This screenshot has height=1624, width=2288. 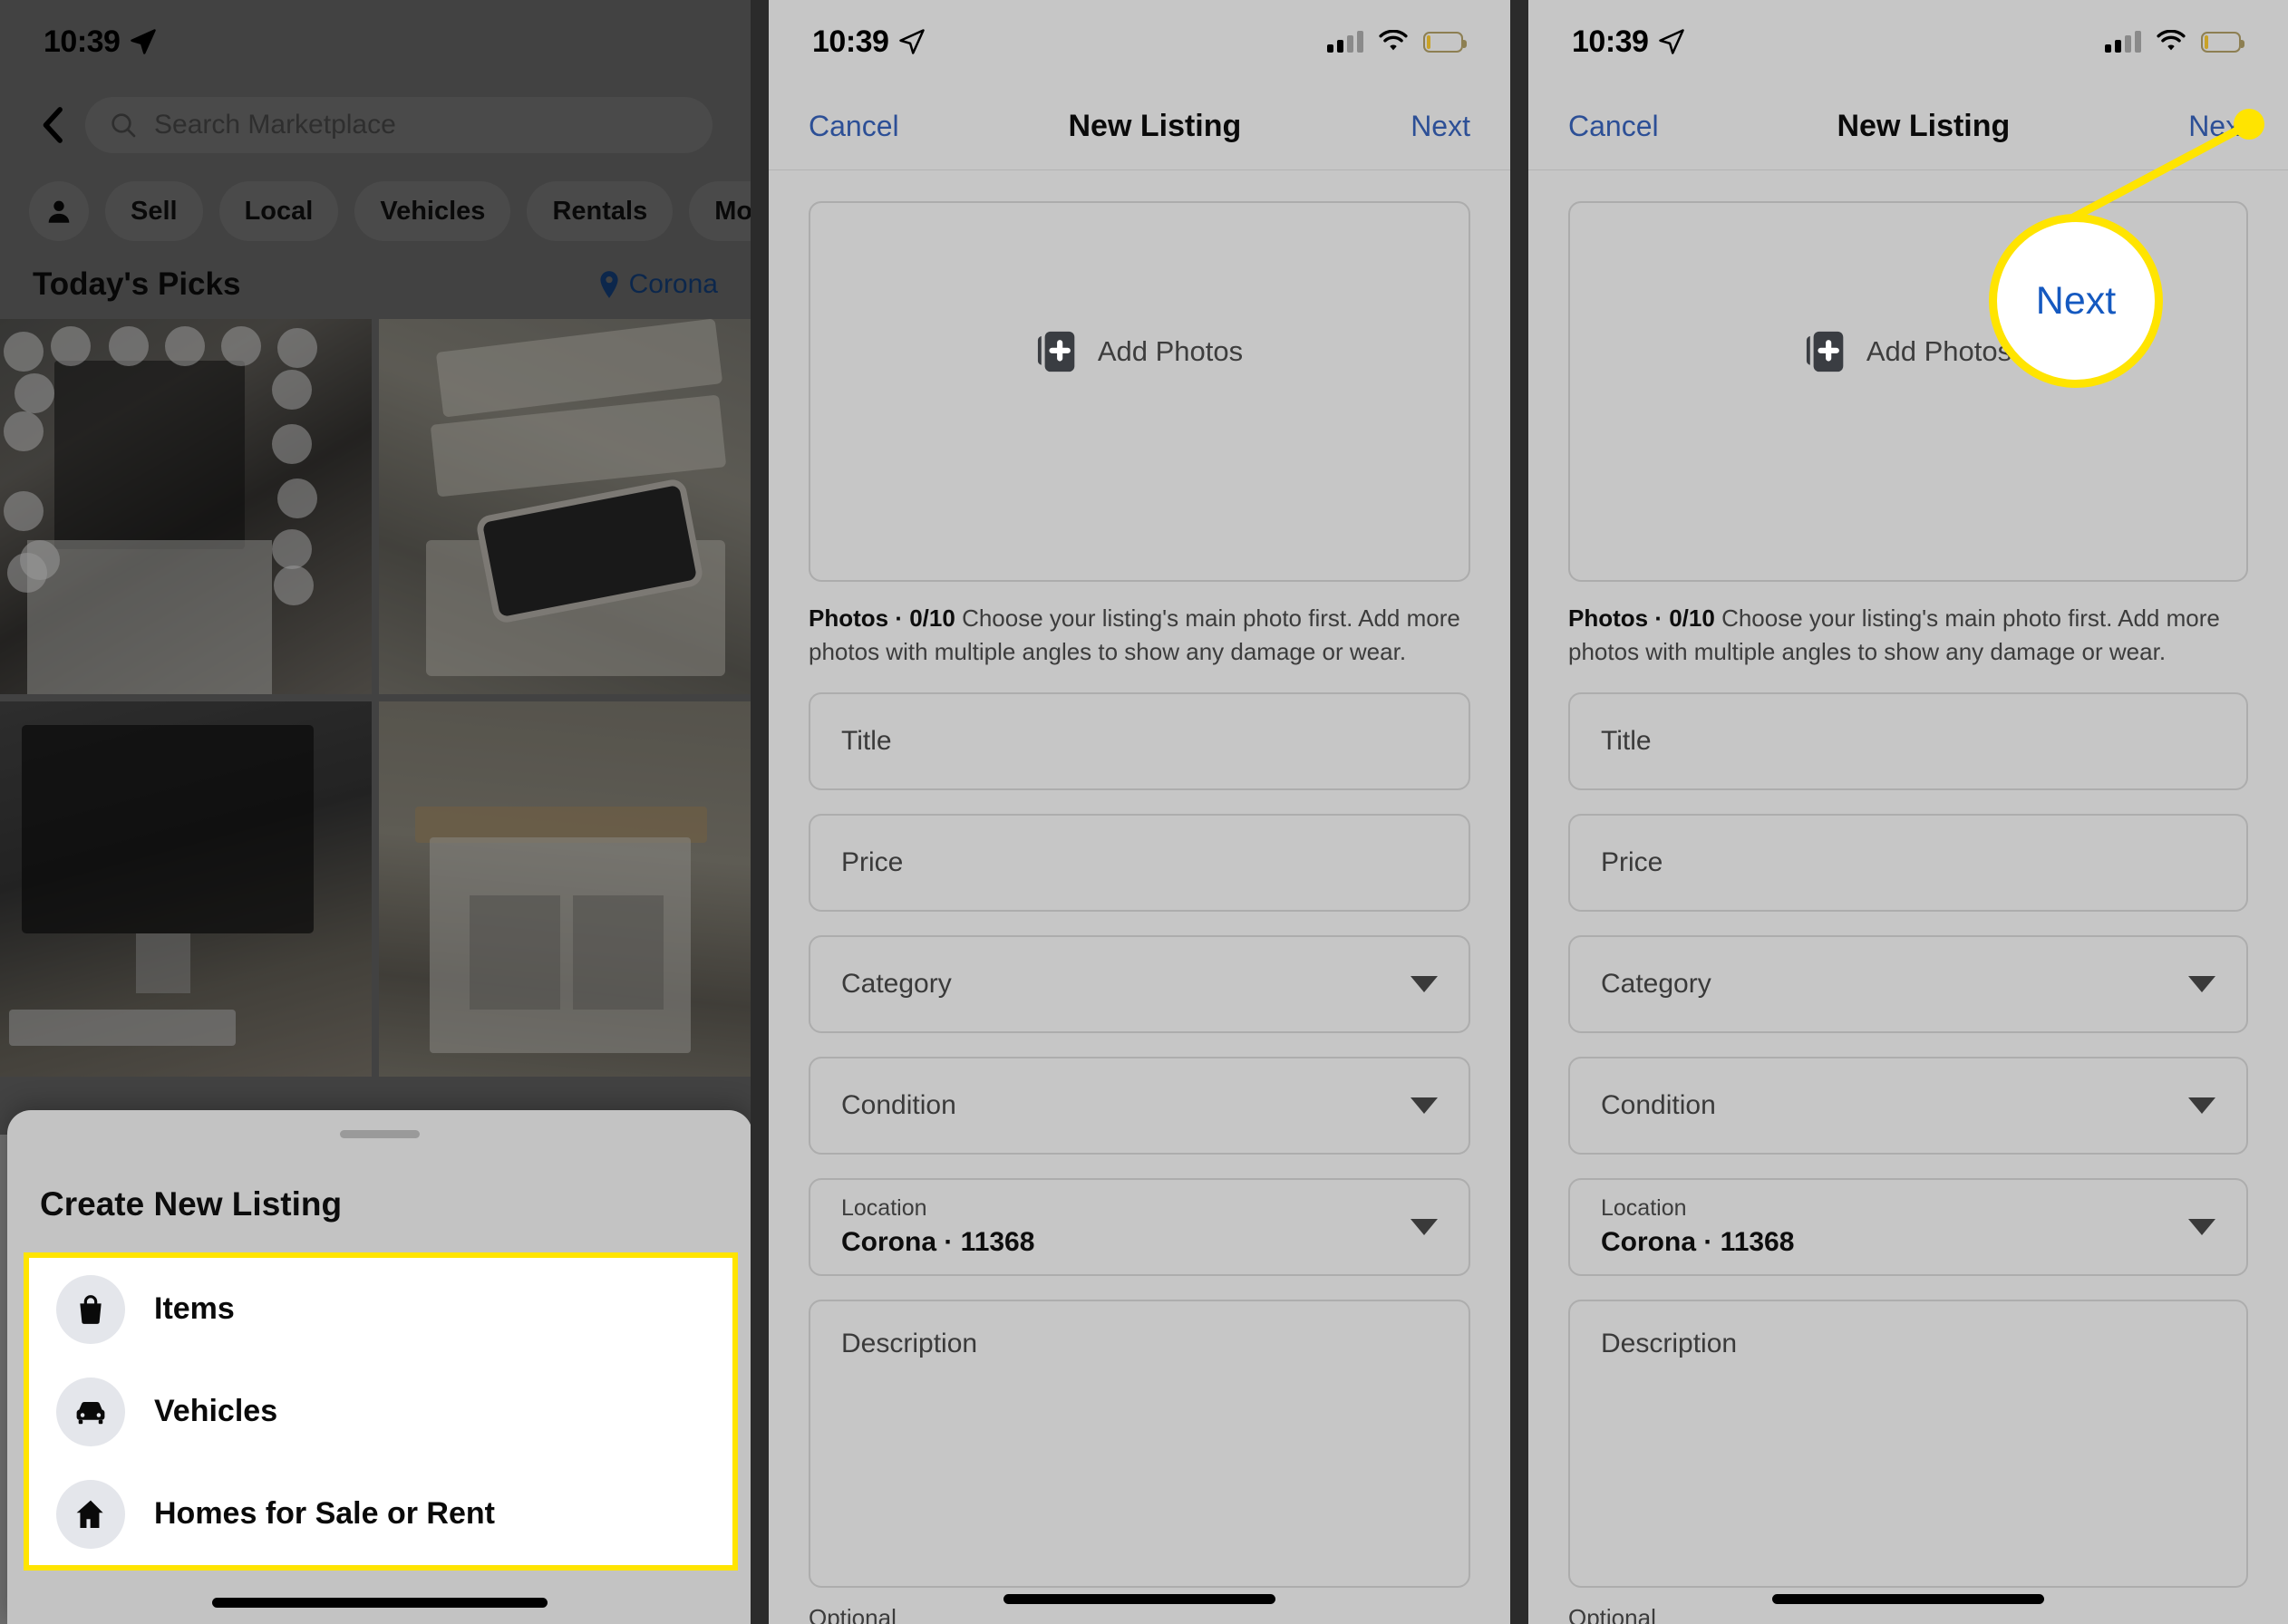 I want to click on status-bar-right-left: 10:39, so click(x=1628, y=42).